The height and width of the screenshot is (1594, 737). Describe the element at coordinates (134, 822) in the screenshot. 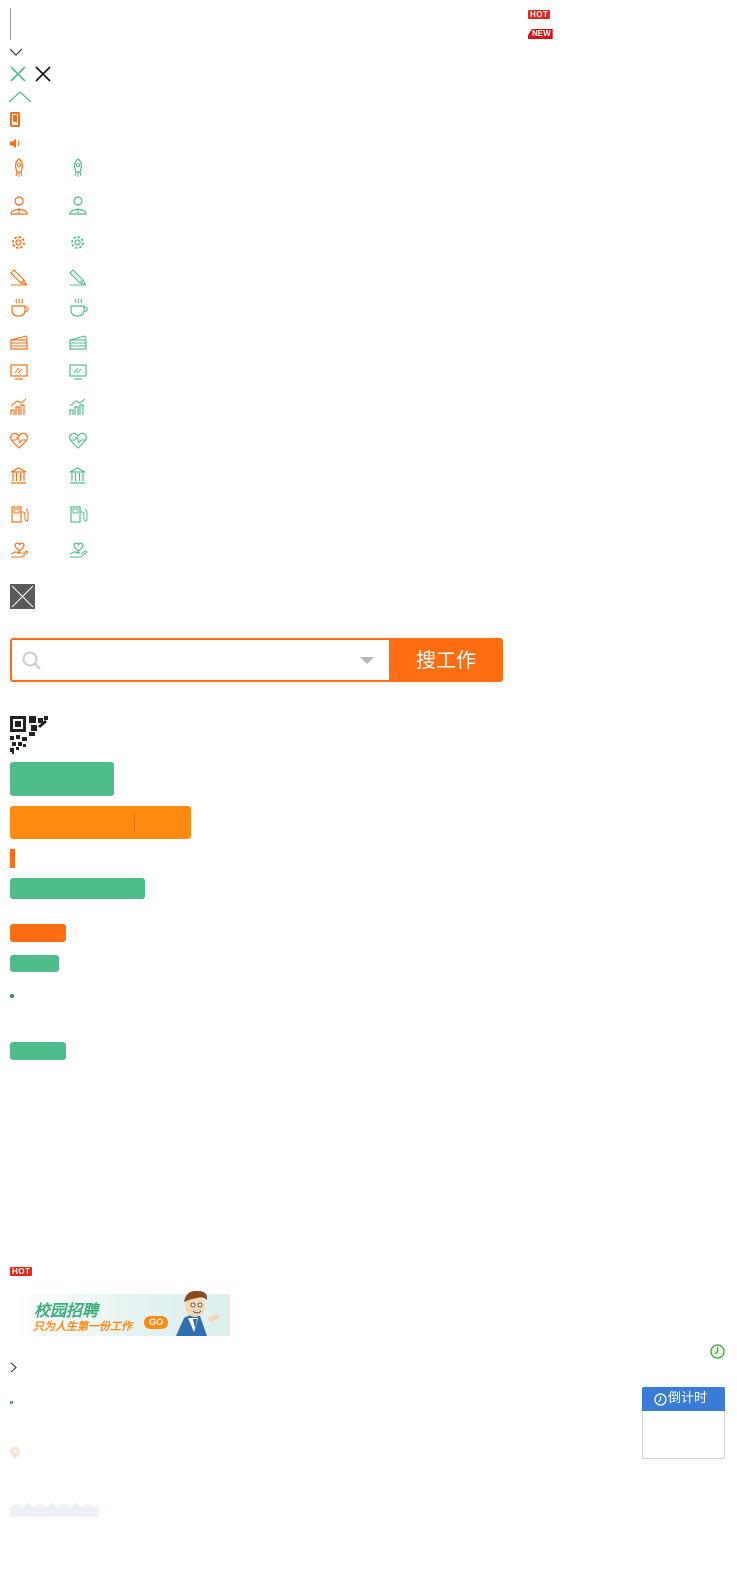

I see `button-divider` at that location.